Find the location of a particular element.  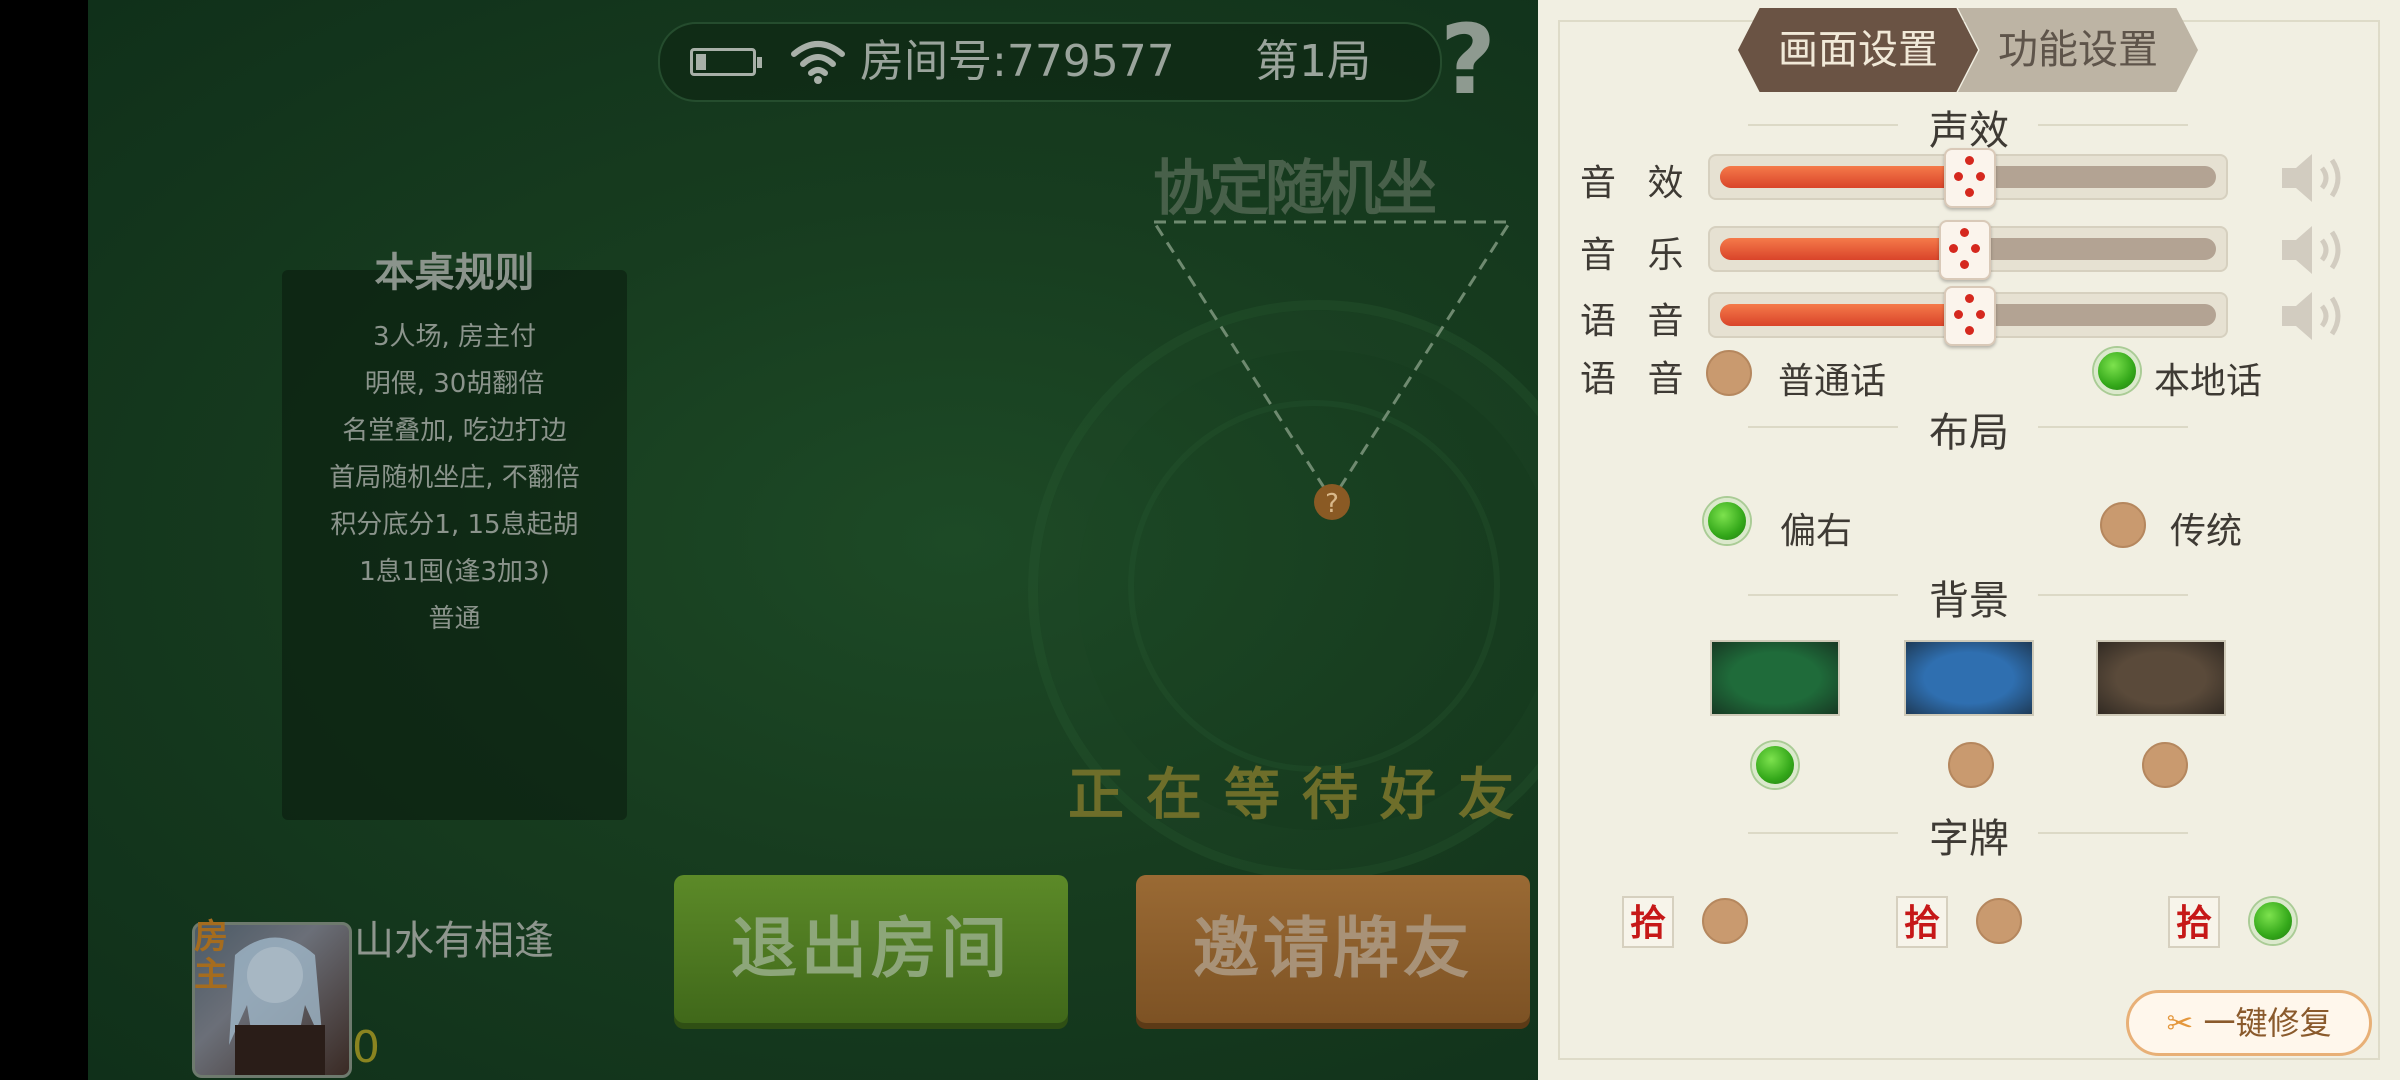

mandarin-label: 普通话 is located at coordinates (1832, 381).